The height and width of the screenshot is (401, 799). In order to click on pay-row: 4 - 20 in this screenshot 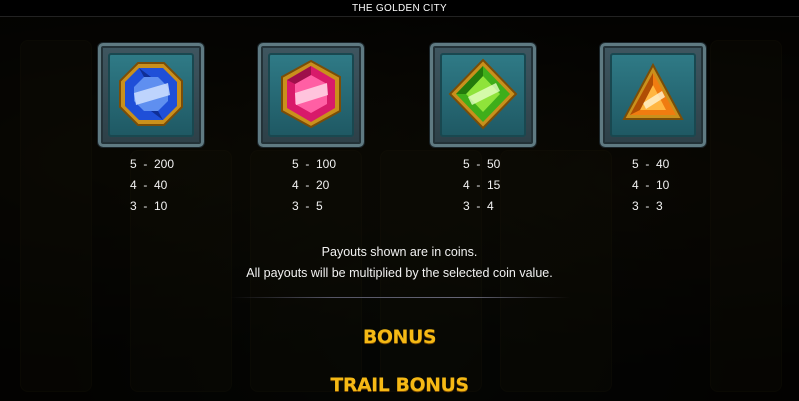, I will do `click(311, 185)`.